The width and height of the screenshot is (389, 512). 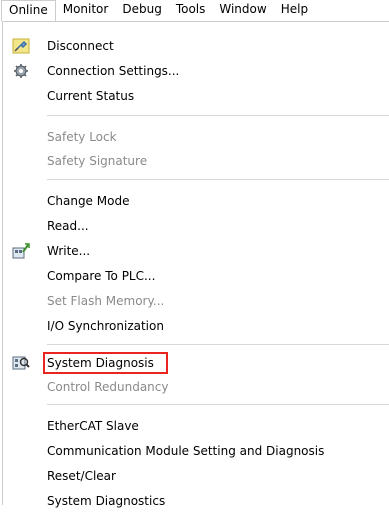 What do you see at coordinates (21, 71) in the screenshot?
I see `connection-settings-icon` at bounding box center [21, 71].